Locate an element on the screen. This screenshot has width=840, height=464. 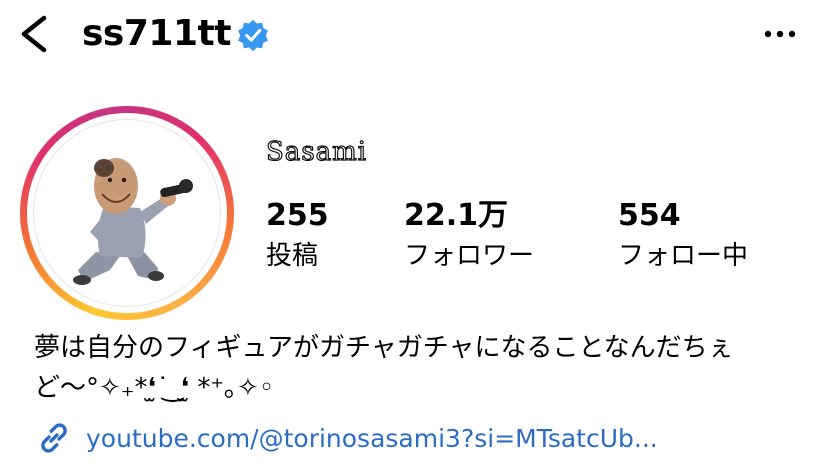
following-stat: 554 フォロー中 is located at coordinates (683, 235).